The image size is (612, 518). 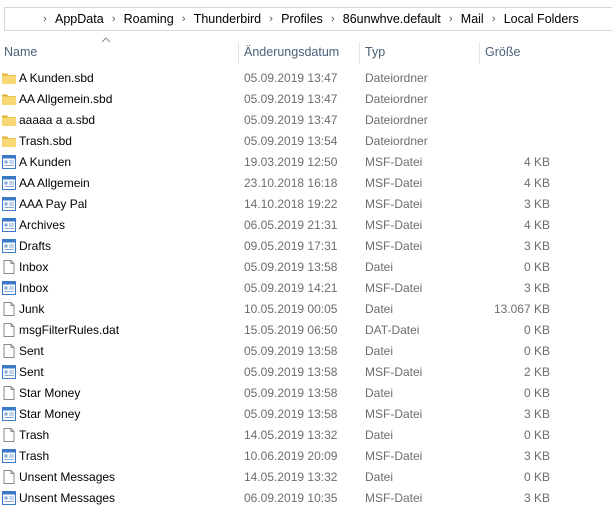 What do you see at coordinates (306, 309) in the screenshot?
I see `file-row: Junk 10.05.2019 00:05 Datei 13.067 KB` at bounding box center [306, 309].